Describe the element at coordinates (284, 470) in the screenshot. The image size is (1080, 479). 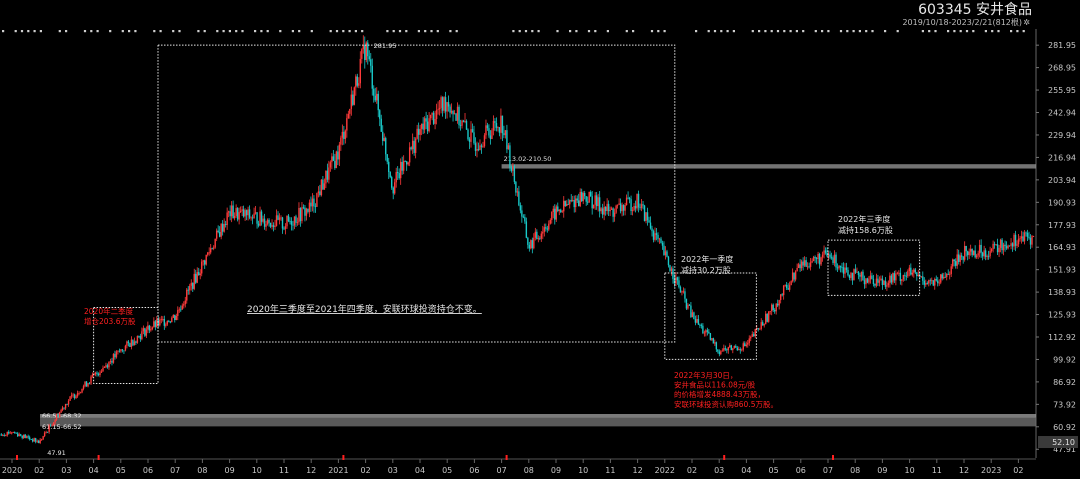
I see `x-tick-label: 11` at that location.